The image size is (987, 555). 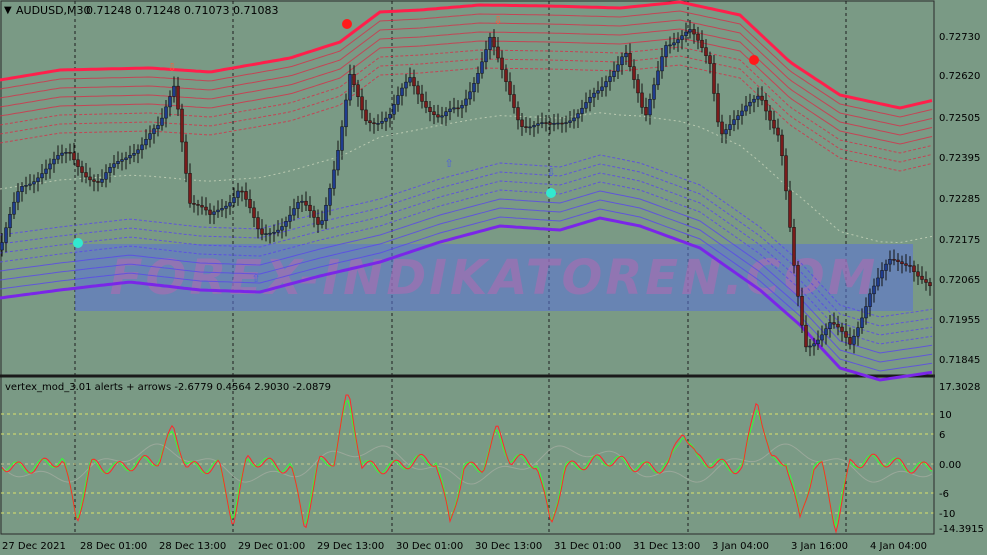 I want to click on indicator-tick: 10, so click(x=945, y=415).